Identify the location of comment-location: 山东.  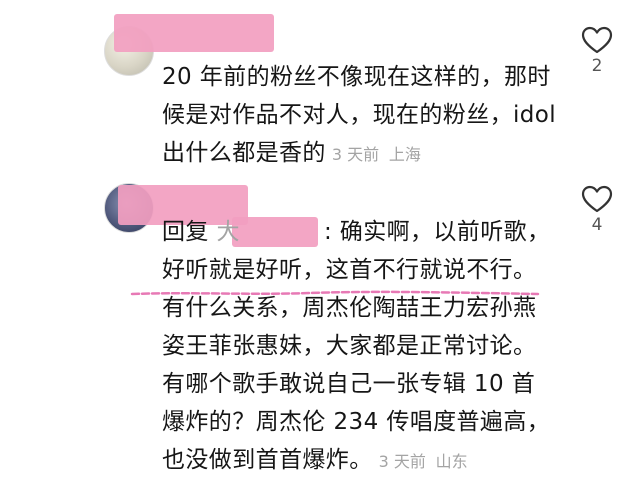
(451, 461).